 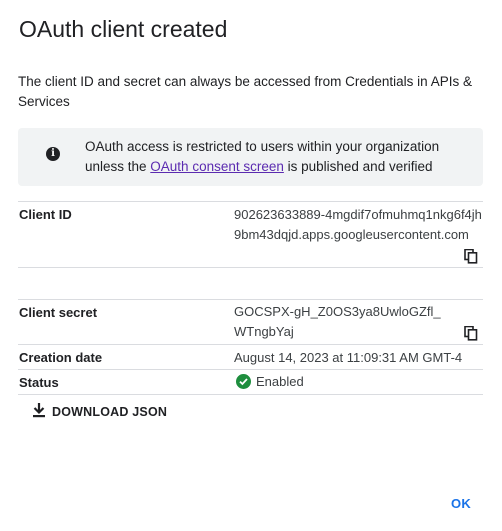 I want to click on client-secret-label: Client secret, so click(x=58, y=312).